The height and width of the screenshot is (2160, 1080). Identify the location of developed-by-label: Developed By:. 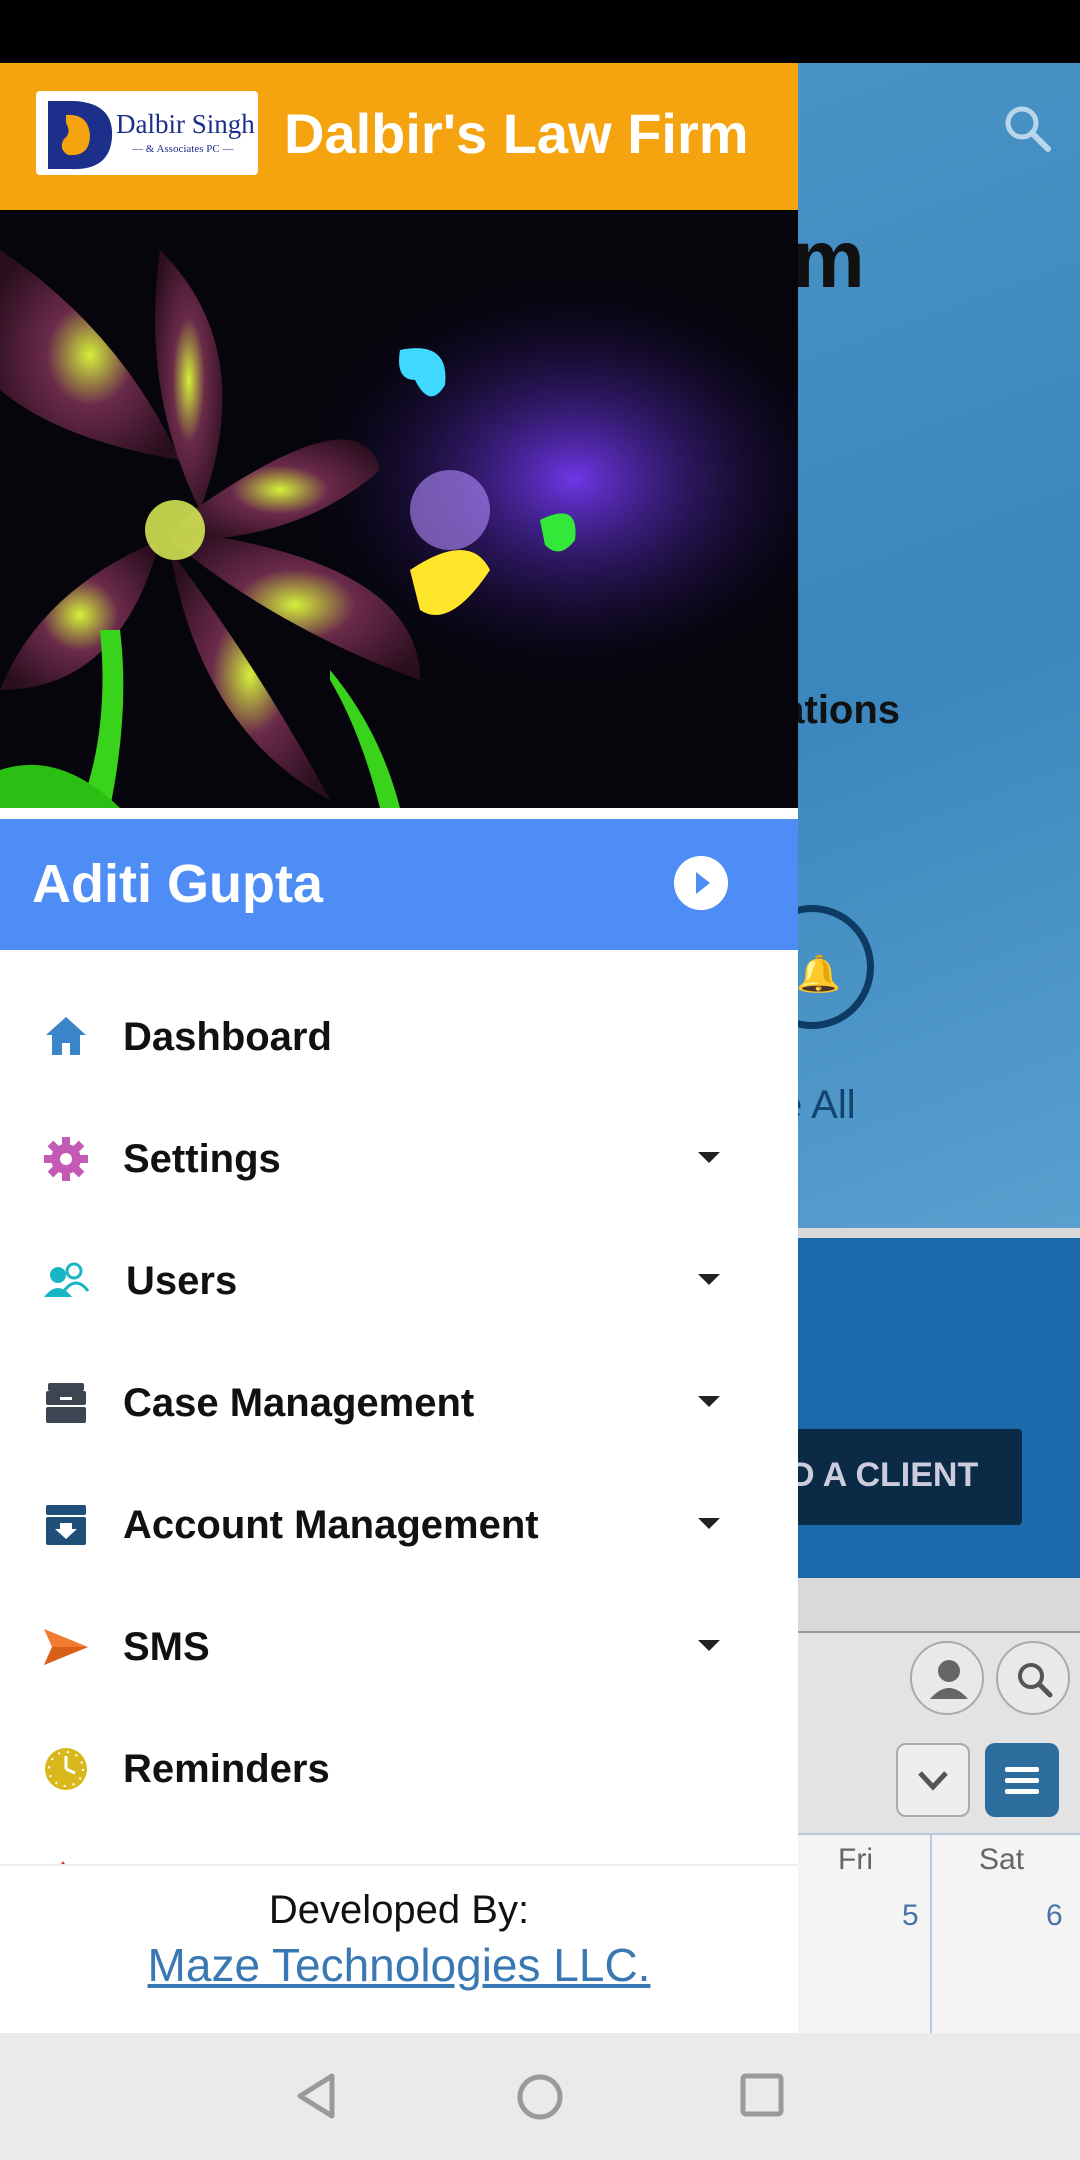
(399, 1910).